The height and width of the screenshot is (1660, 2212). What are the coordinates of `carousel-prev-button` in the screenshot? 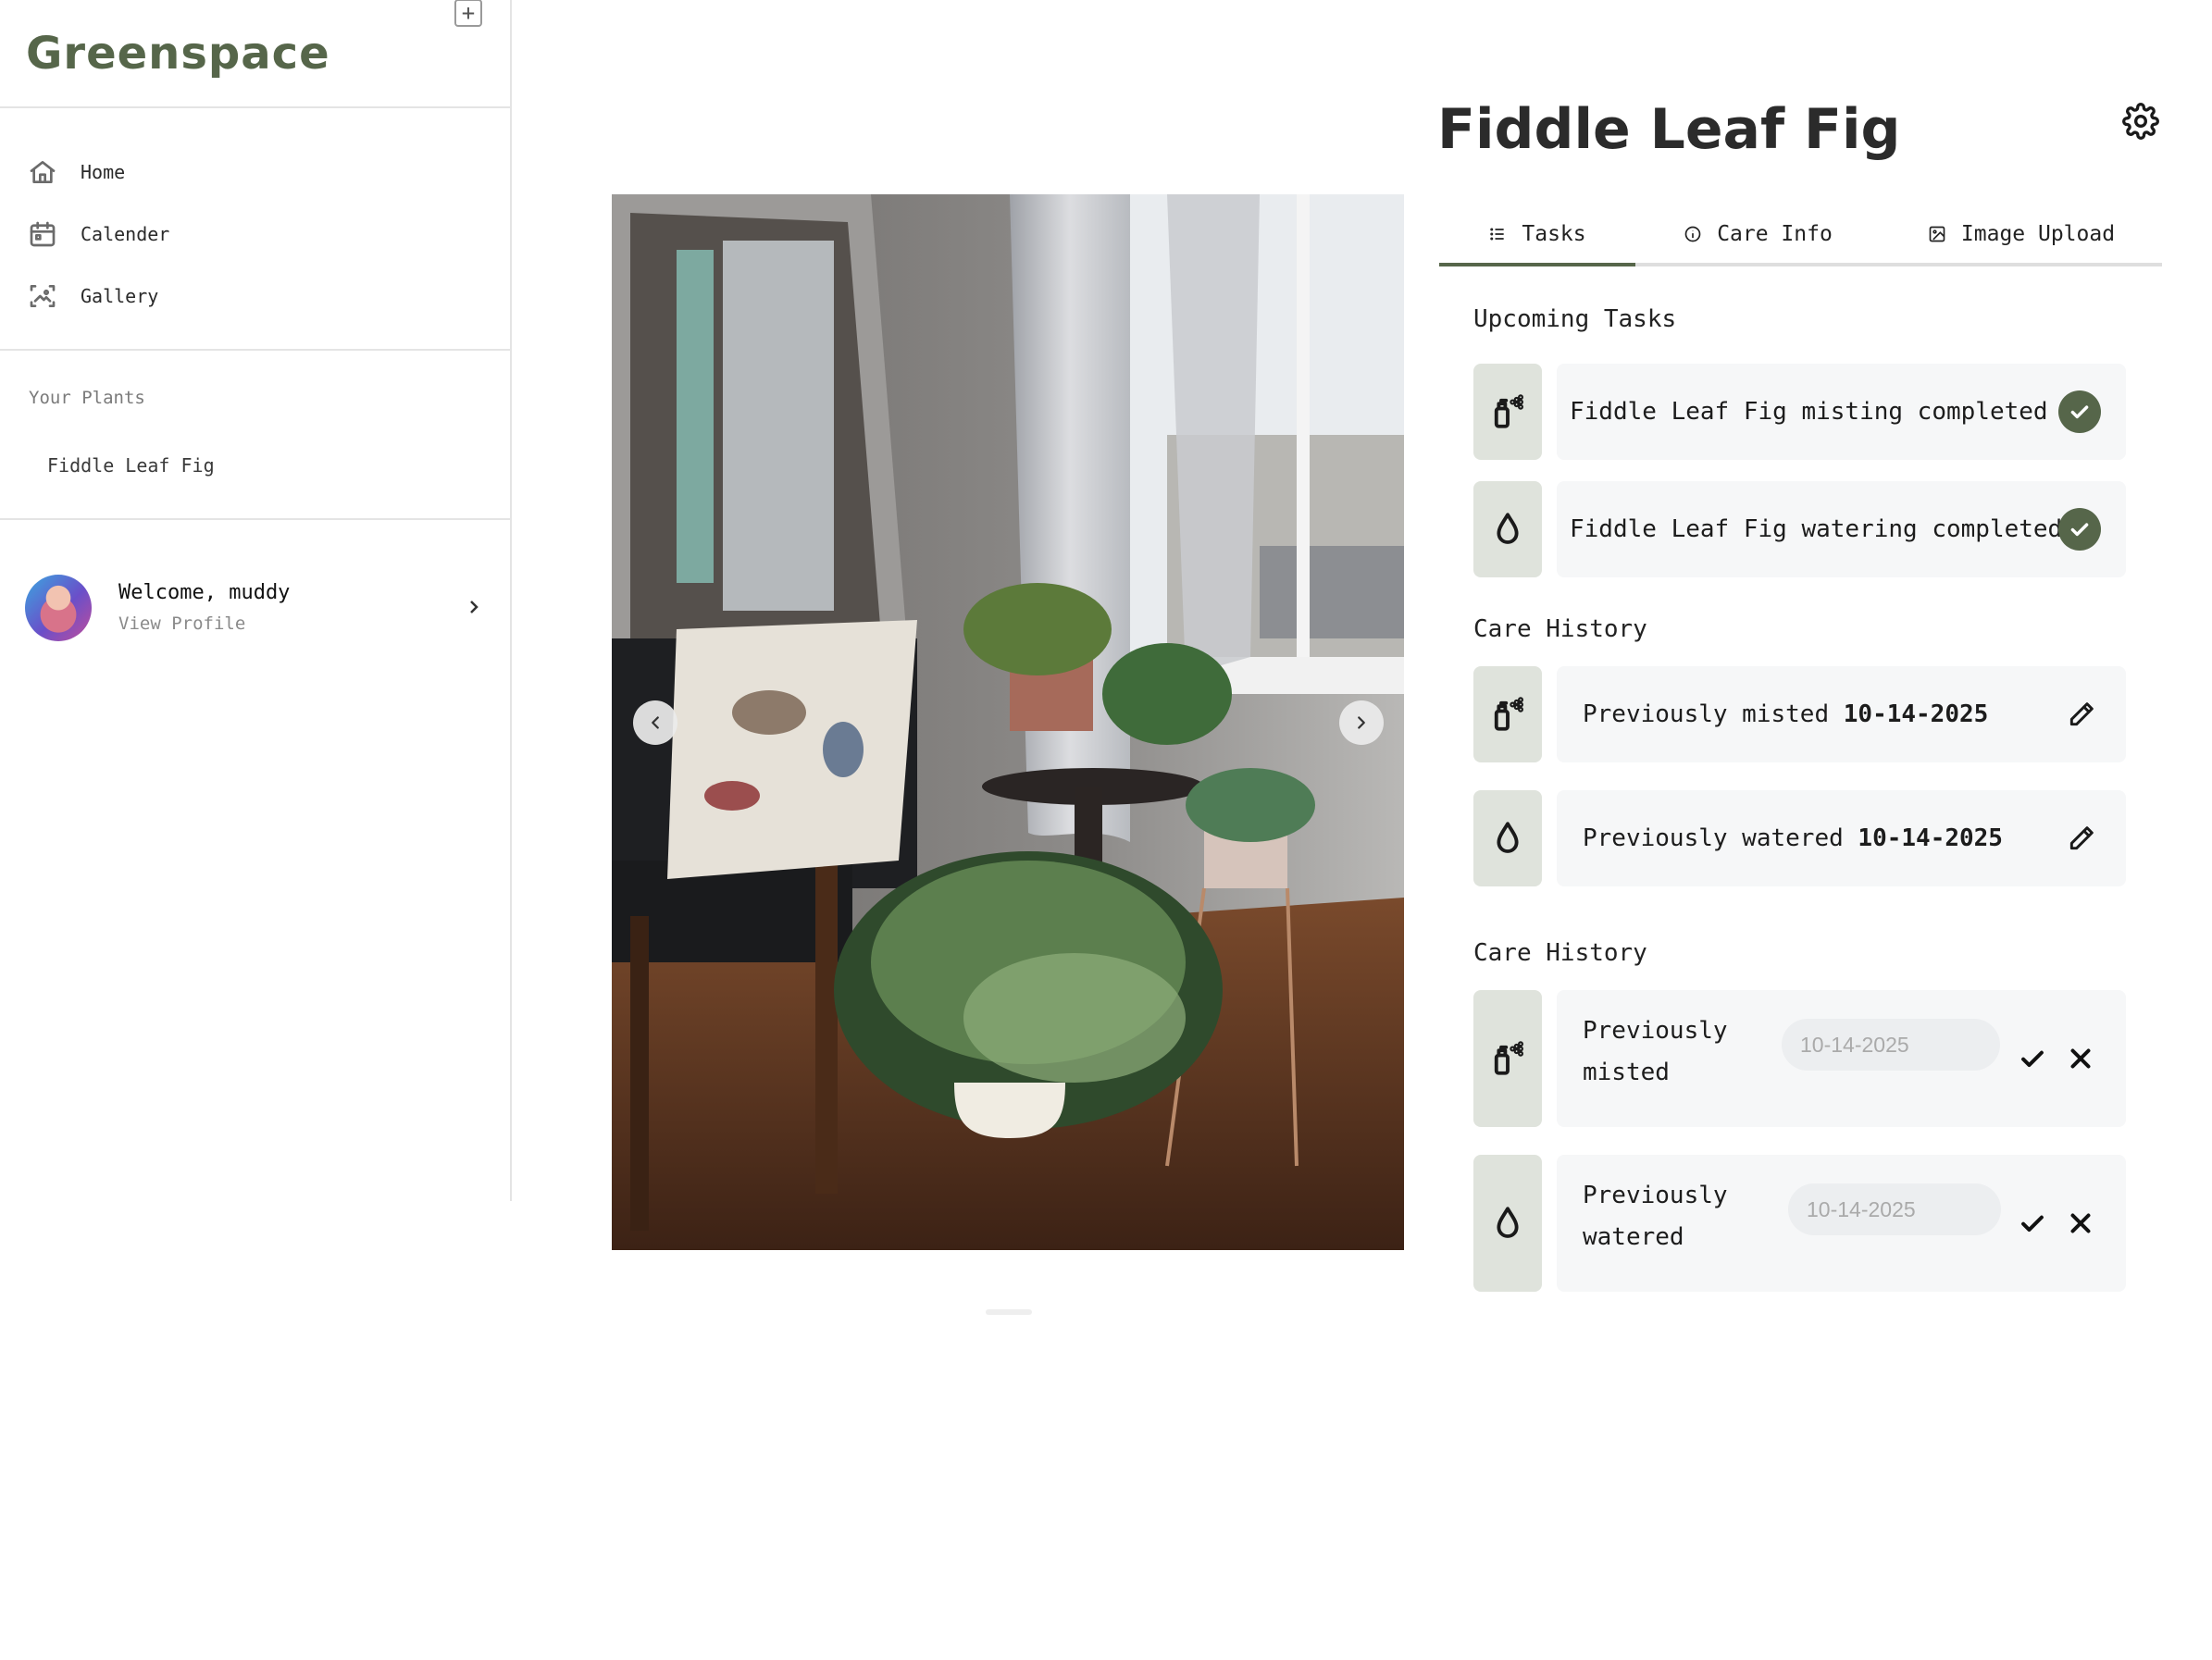 It's located at (655, 722).